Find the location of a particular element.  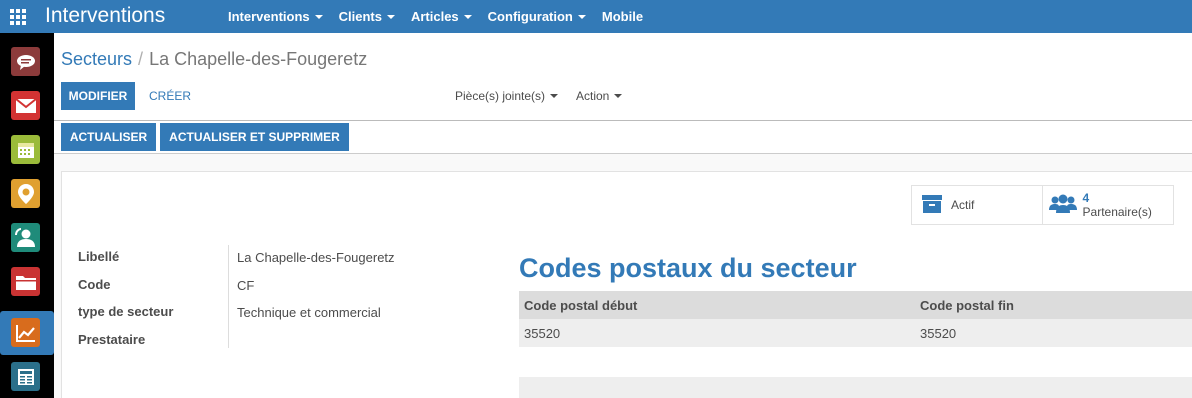

attachments-label: Pièce(s) jointe(s) is located at coordinates (500, 96).